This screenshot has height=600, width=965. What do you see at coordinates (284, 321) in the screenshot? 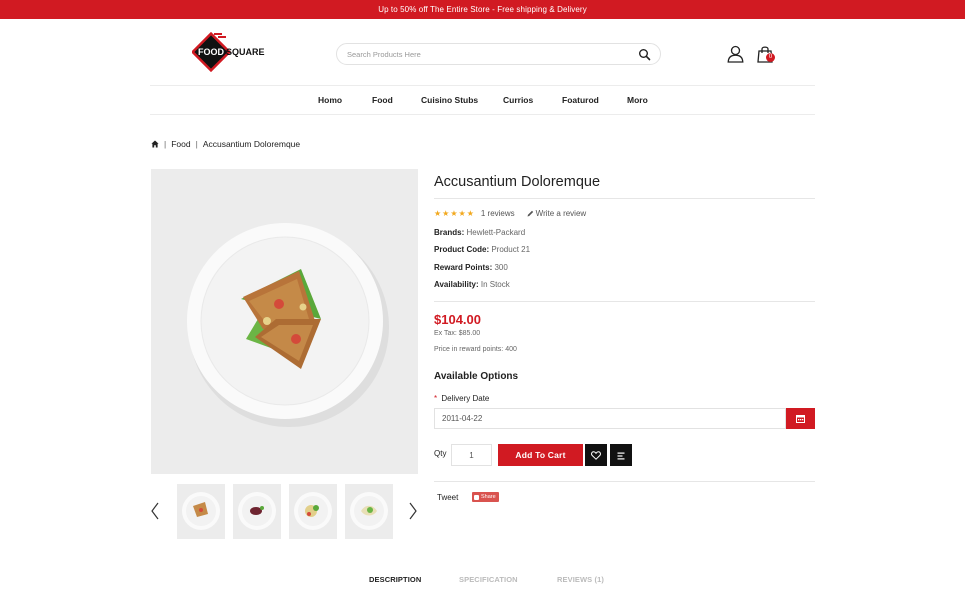
I see `main-product-image` at bounding box center [284, 321].